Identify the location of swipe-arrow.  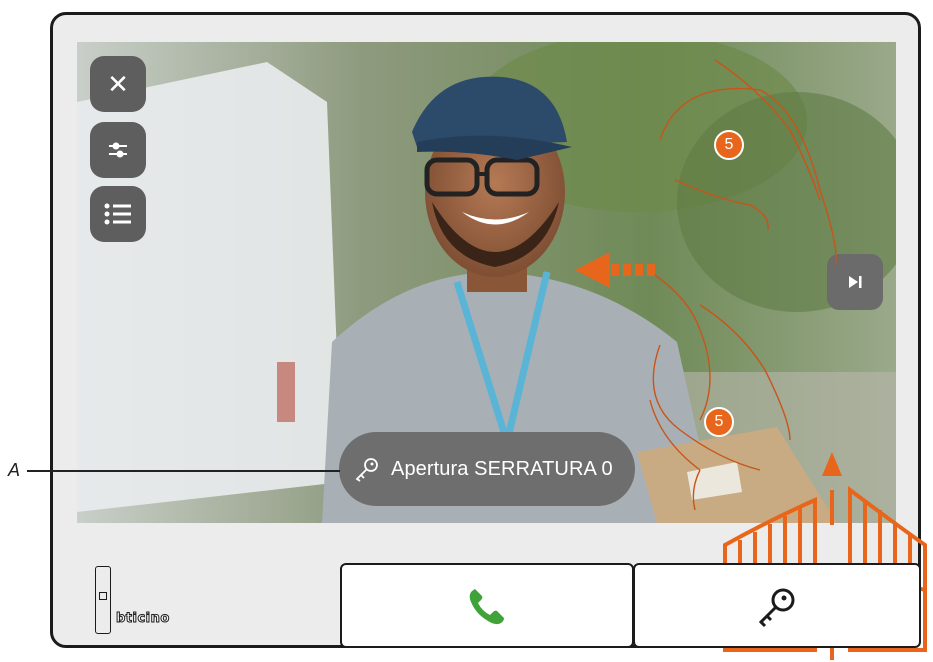
(615, 270).